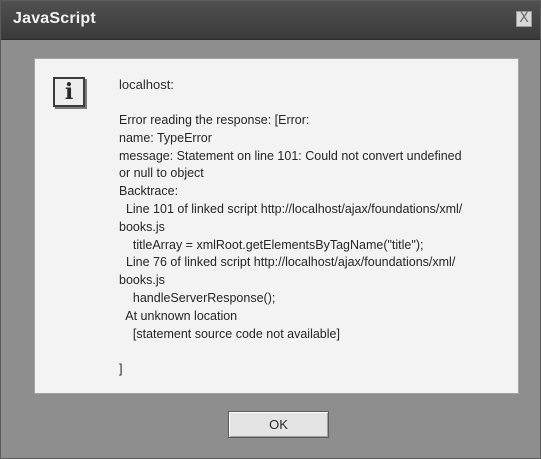 Image resolution: width=541 pixels, height=459 pixels. Describe the element at coordinates (121, 369) in the screenshot. I see `message-line: ]` at that location.